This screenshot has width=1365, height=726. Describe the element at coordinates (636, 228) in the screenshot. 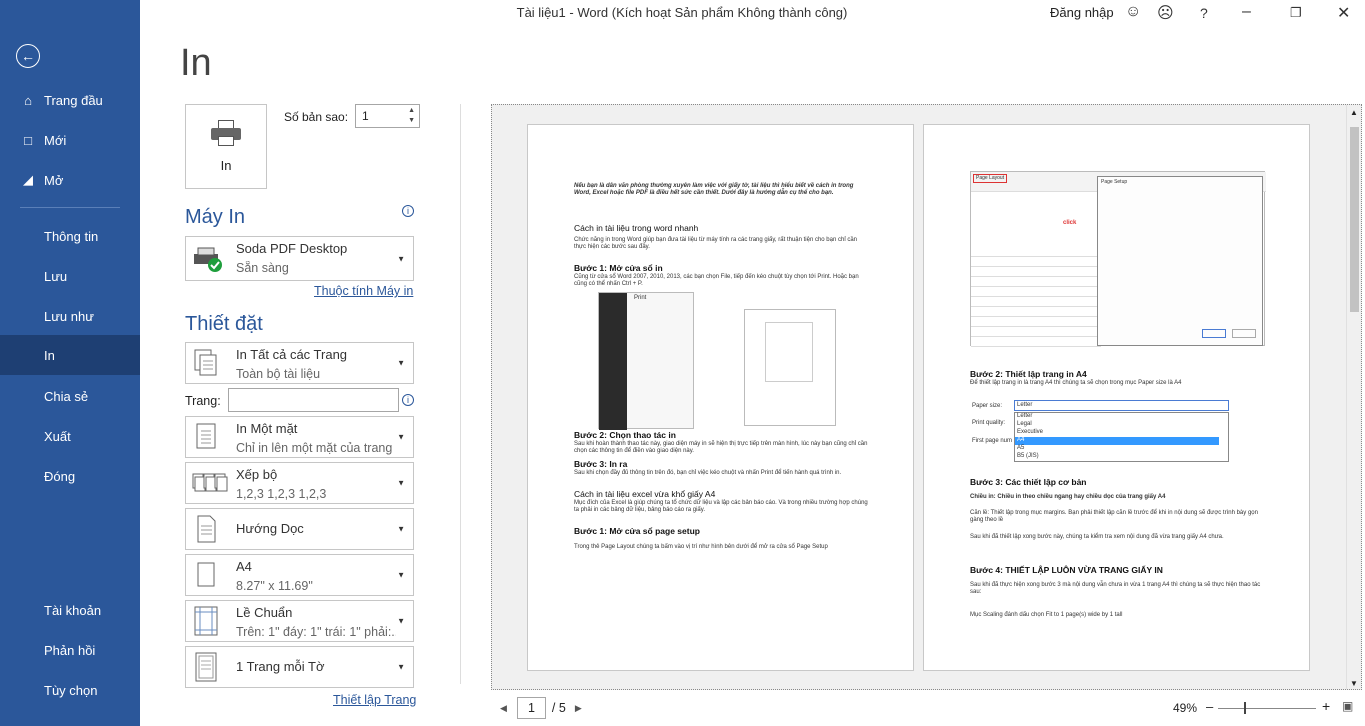

I see `doc-heading: Cách in tài liệu trong word nhanh` at that location.